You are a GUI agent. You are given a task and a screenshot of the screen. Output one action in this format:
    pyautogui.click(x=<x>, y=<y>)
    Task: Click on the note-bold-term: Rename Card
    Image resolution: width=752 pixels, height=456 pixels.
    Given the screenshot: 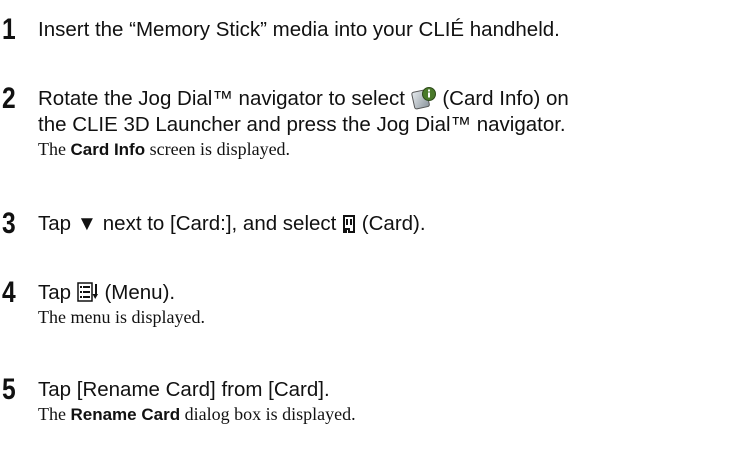 What is the action you would take?
    pyautogui.click(x=125, y=414)
    